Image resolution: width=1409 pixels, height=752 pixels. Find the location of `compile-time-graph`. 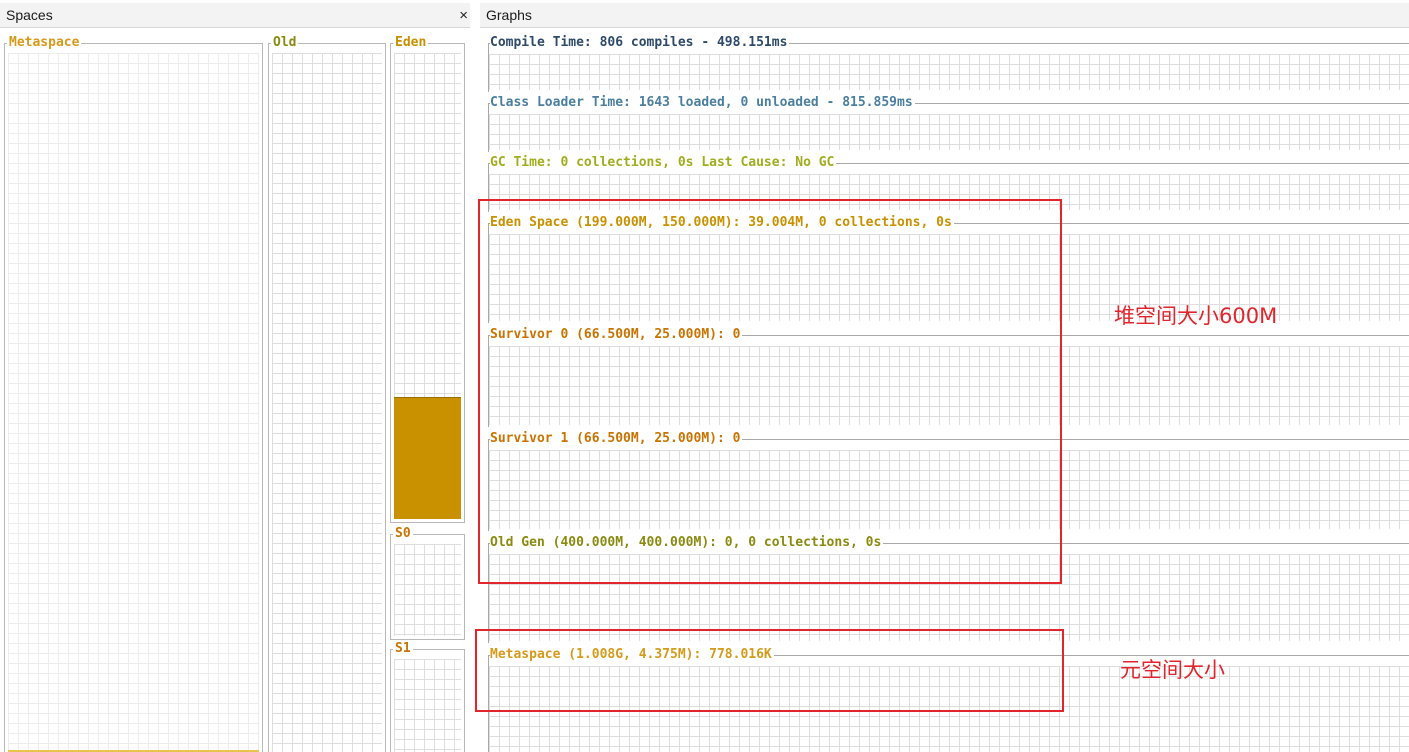

compile-time-graph is located at coordinates (949, 72).